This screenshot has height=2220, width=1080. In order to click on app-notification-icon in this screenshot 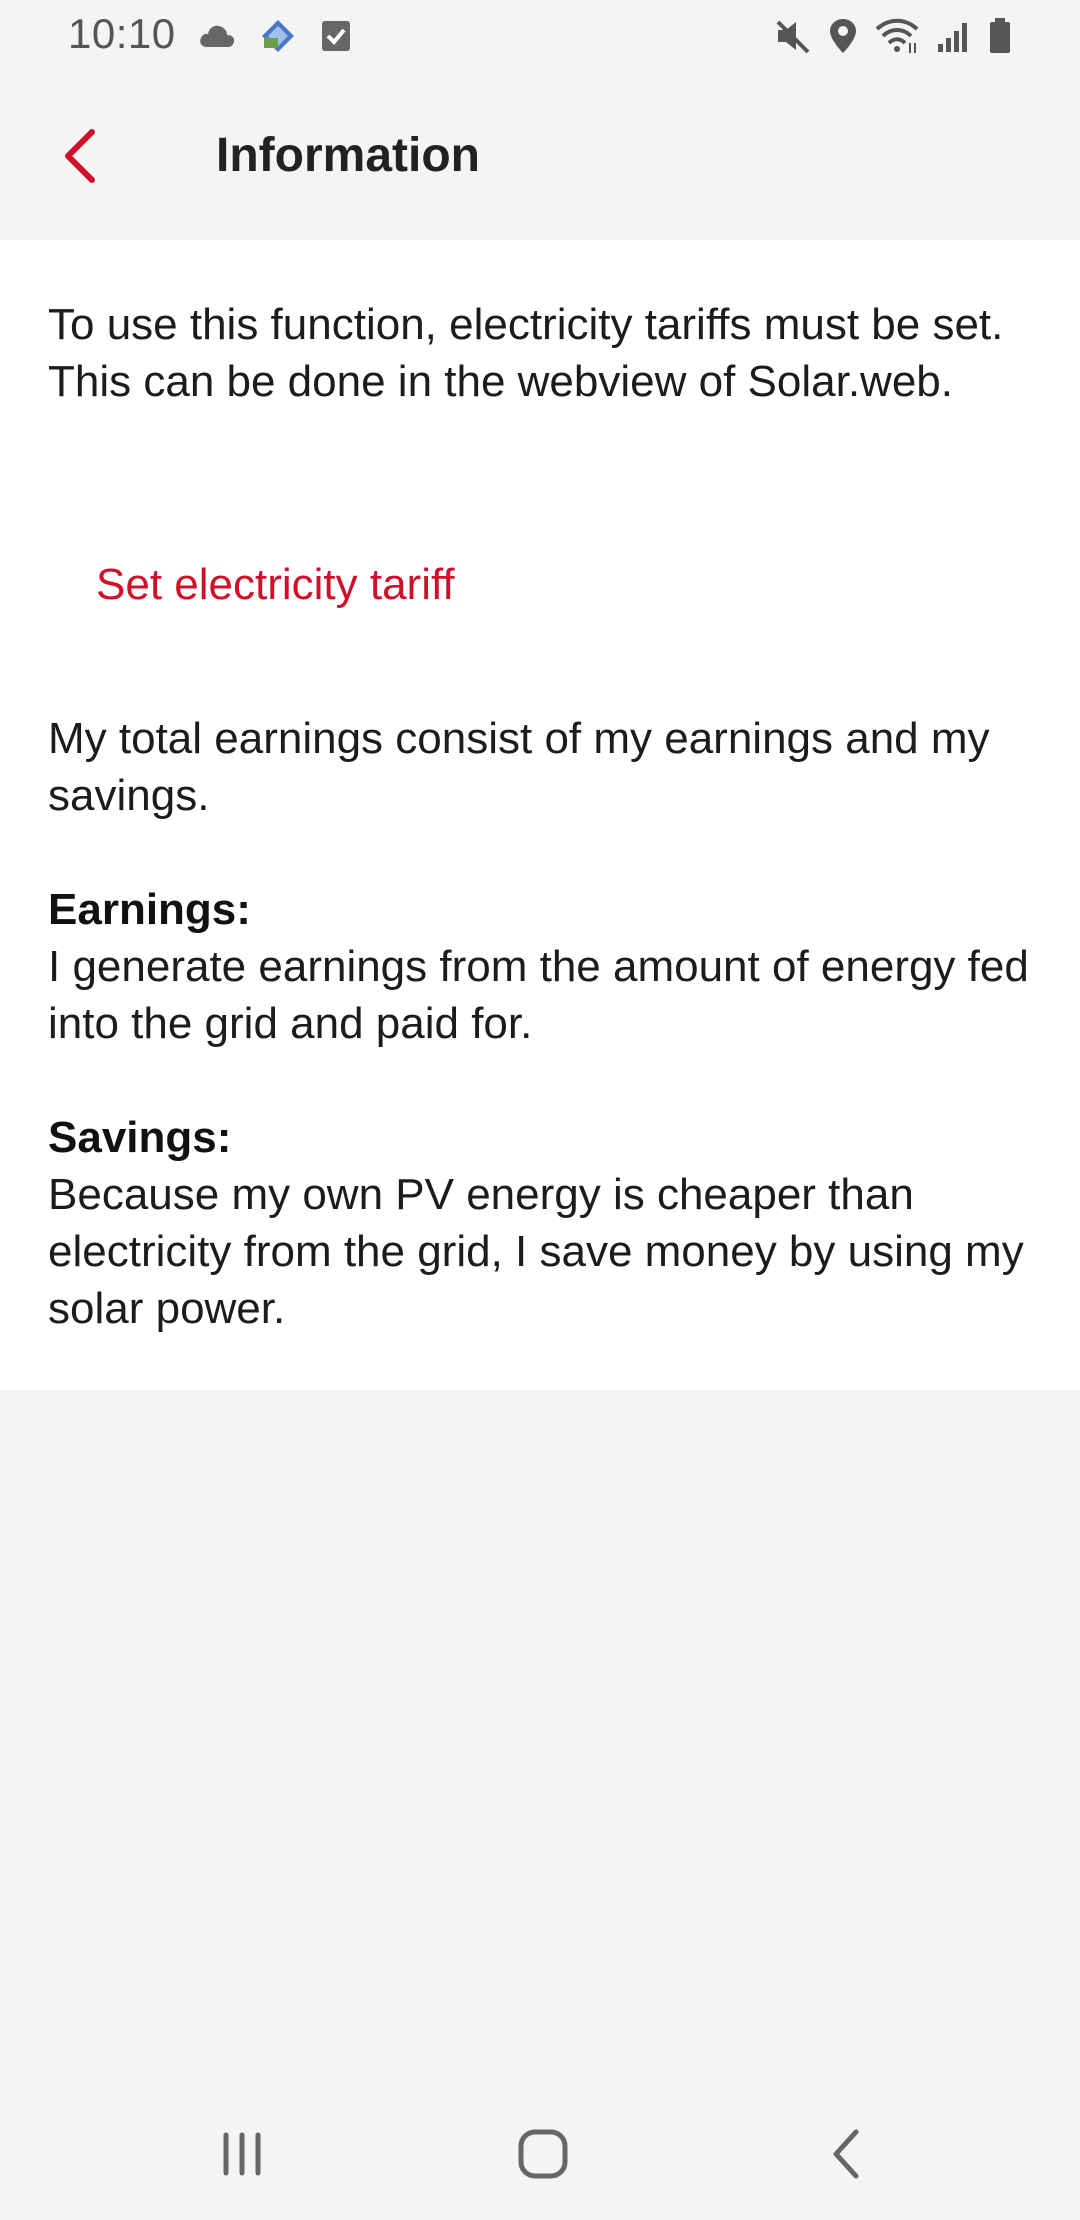, I will do `click(278, 36)`.